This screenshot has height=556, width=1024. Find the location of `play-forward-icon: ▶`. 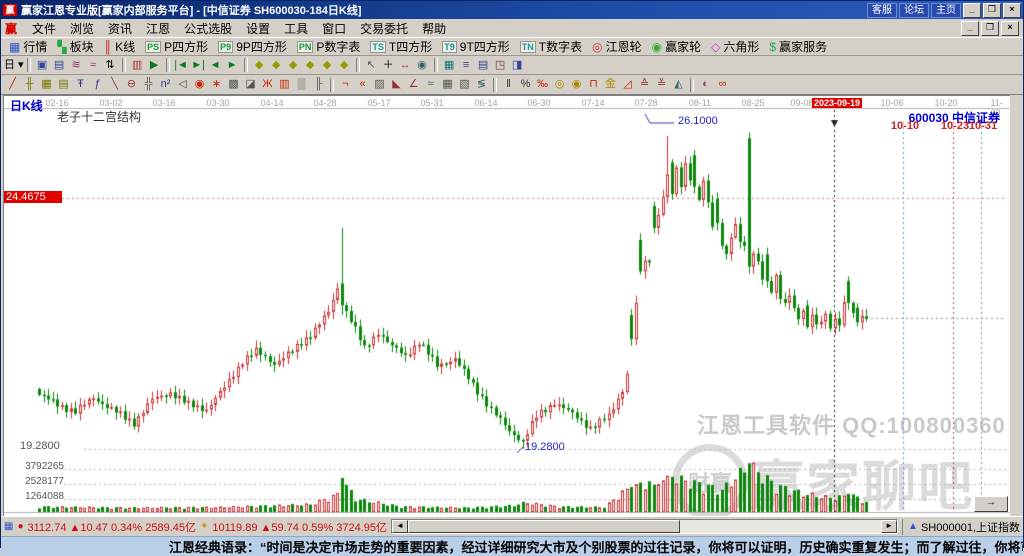

play-forward-icon: ▶ is located at coordinates (154, 65).